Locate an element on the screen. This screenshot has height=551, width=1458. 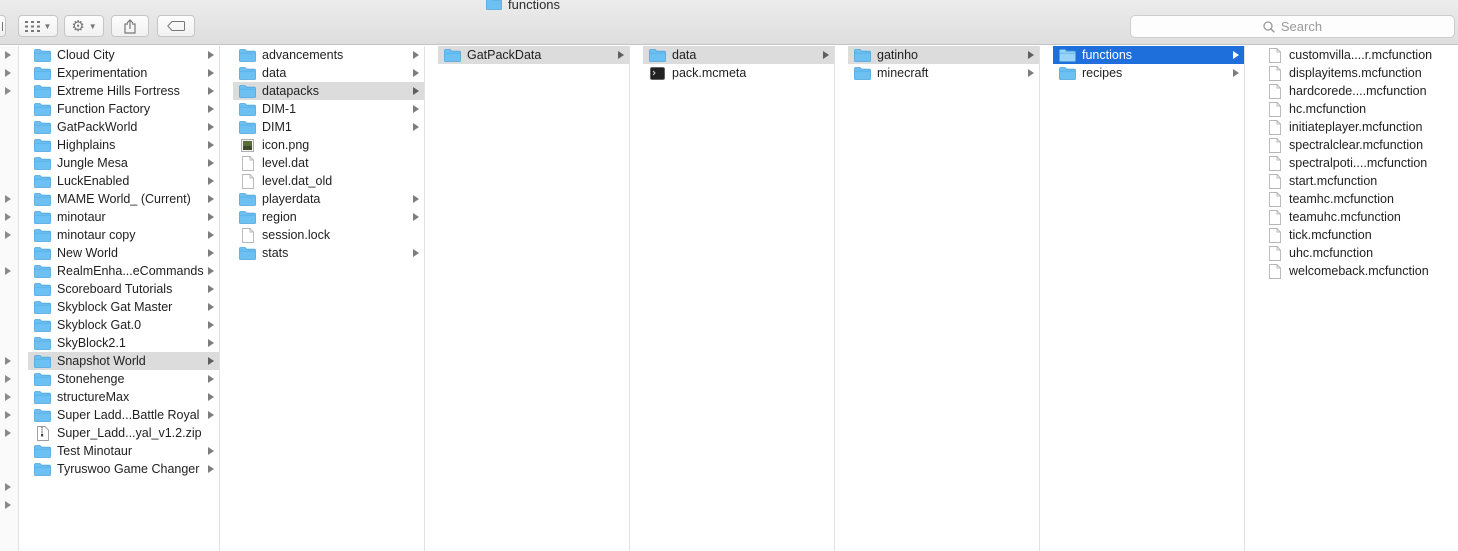
folder-row: minotaur is located at coordinates (123, 217).